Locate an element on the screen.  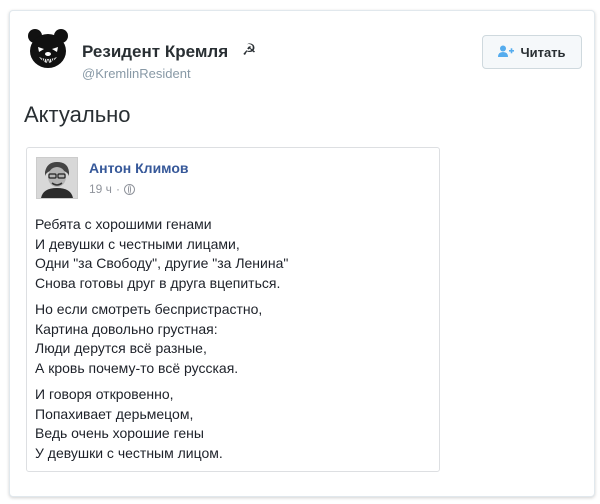
bear-avatar-icon is located at coordinates (48, 49).